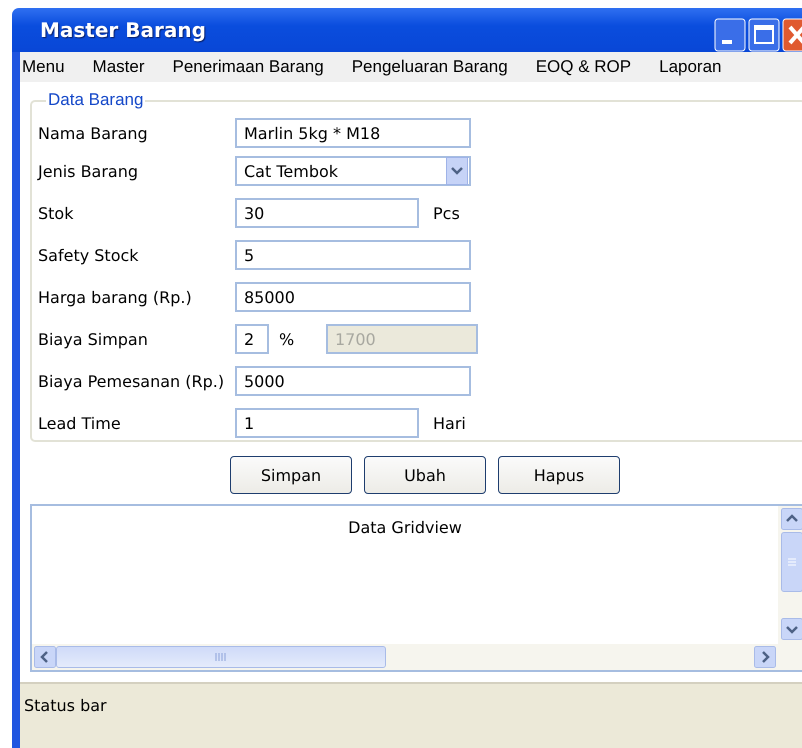 The image size is (802, 748). What do you see at coordinates (291, 475) in the screenshot?
I see `action-button: Simpan` at bounding box center [291, 475].